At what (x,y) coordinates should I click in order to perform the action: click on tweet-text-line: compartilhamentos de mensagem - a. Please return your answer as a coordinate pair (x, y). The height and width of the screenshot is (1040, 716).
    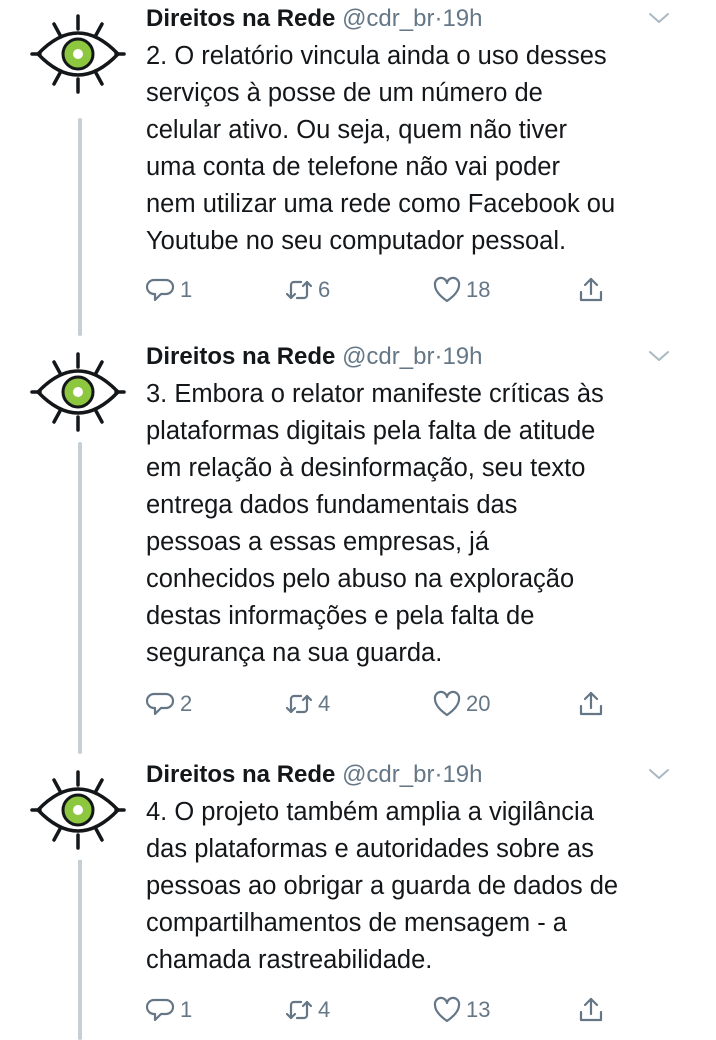
    Looking at the image, I should click on (356, 923).